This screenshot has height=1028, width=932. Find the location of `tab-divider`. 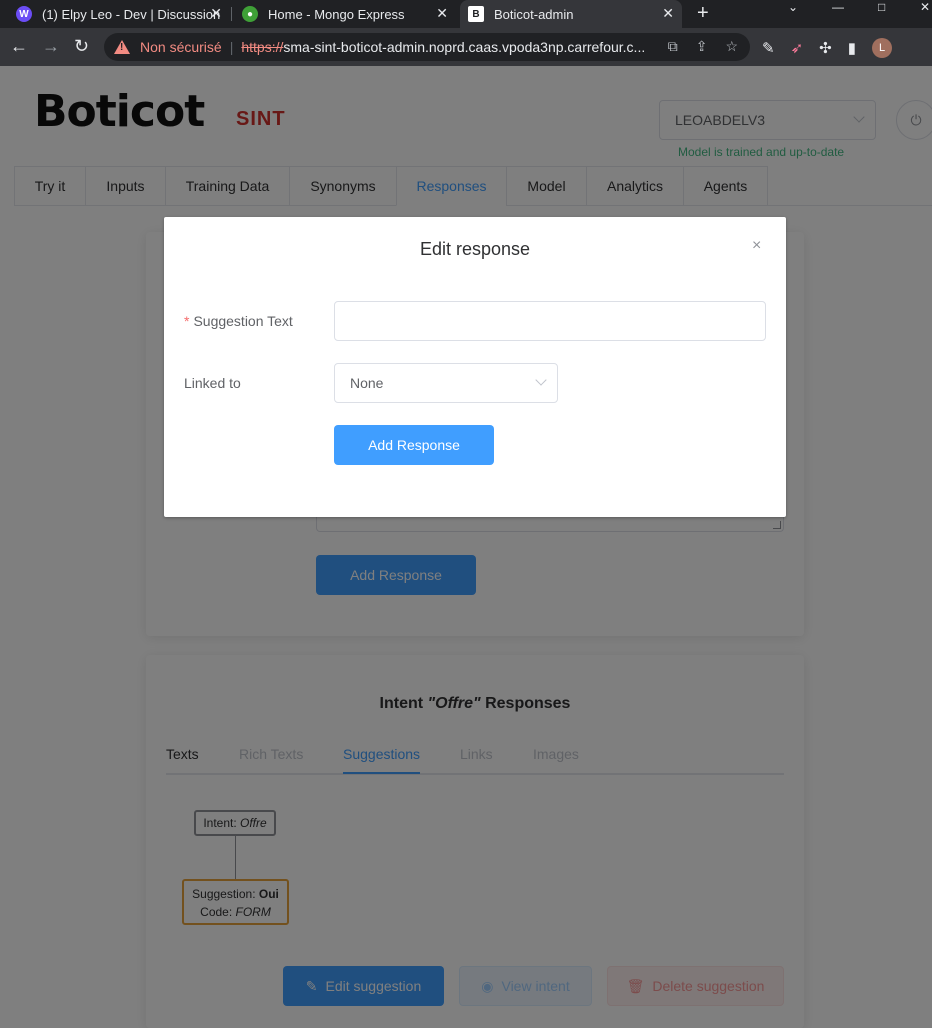

tab-divider is located at coordinates (231, 14).